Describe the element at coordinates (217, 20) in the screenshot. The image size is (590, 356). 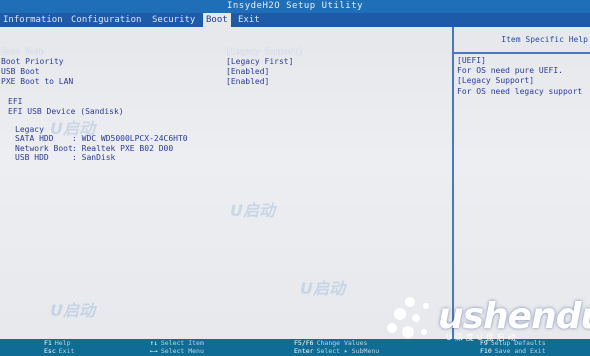
I see `menu-boot: Boot` at that location.